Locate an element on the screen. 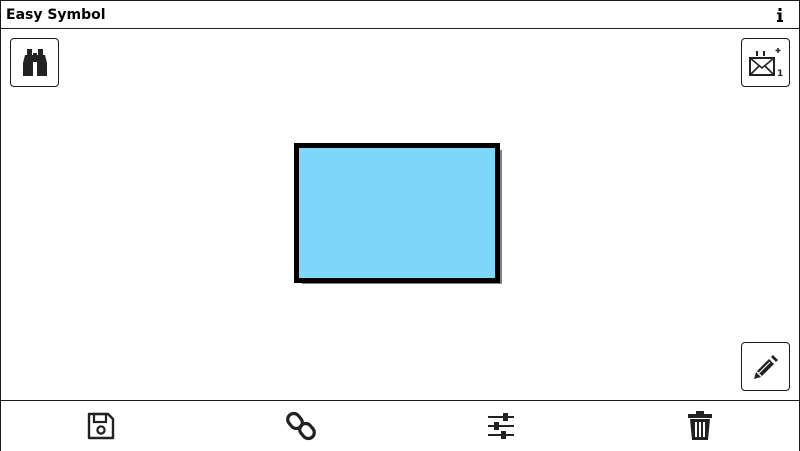 This screenshot has width=800, height=451. trash-icon is located at coordinates (700, 425).